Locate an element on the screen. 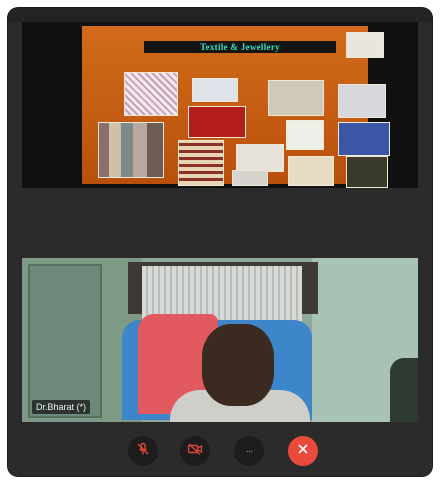  more-icon: ··· is located at coordinates (249, 451).